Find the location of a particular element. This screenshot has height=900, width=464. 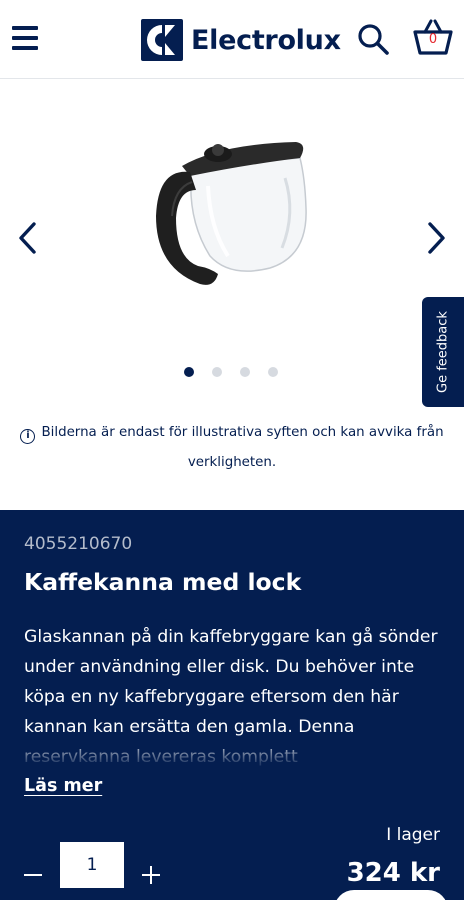

brand-name: Electrolux is located at coordinates (266, 40).